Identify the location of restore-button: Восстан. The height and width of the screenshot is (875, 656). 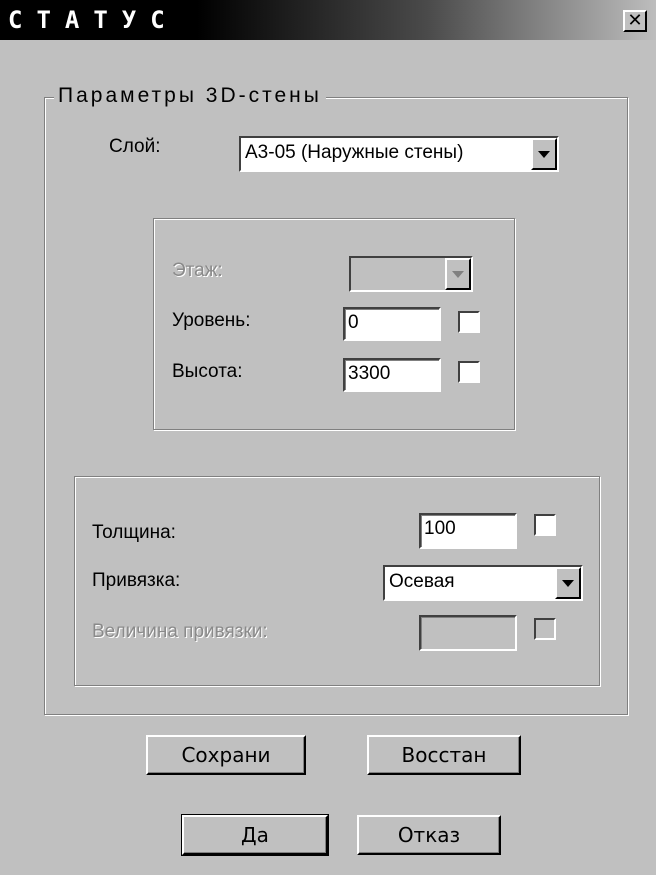
(444, 755).